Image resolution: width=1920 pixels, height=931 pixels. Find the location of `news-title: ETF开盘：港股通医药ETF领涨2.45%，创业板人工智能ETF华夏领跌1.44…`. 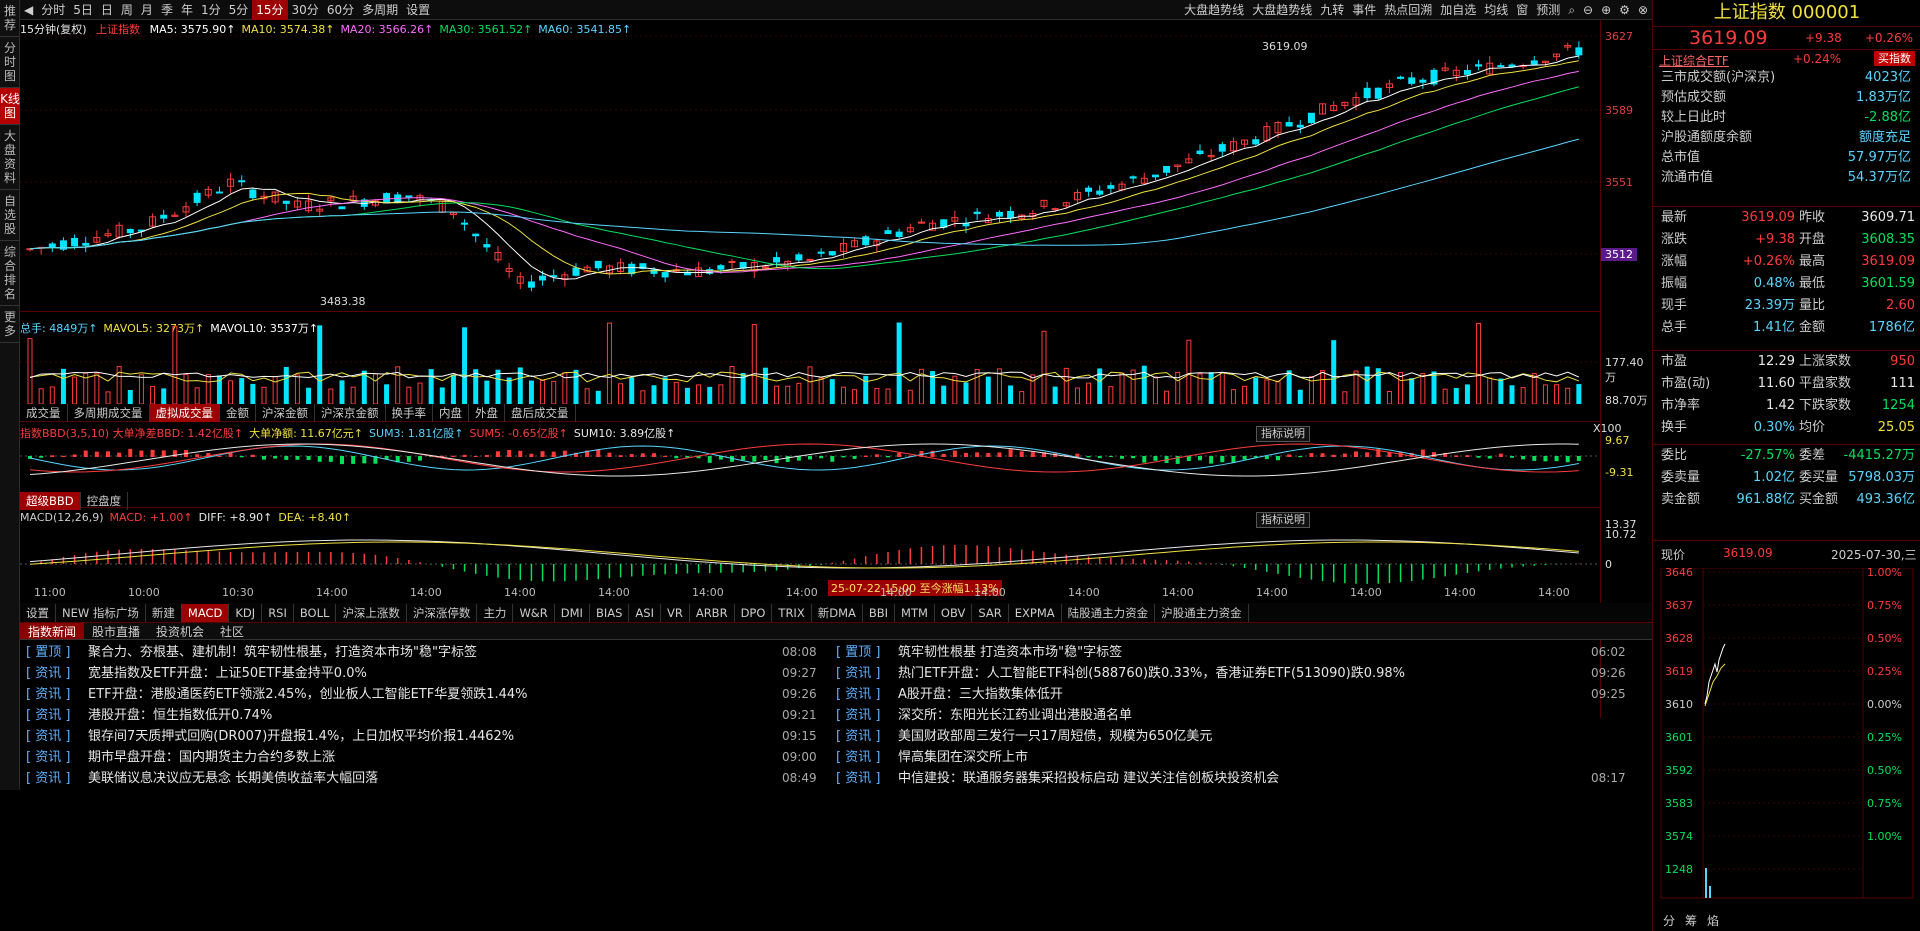

news-title: ETF开盘：港股通医药ETF领涨2.45%，创业板人工智能ETF华夏领跌1.44… is located at coordinates (308, 694).